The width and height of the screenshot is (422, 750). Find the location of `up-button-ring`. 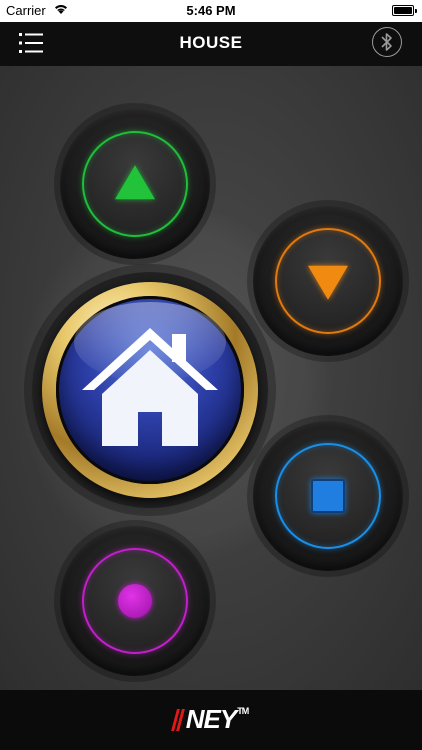

up-button-ring is located at coordinates (135, 184).